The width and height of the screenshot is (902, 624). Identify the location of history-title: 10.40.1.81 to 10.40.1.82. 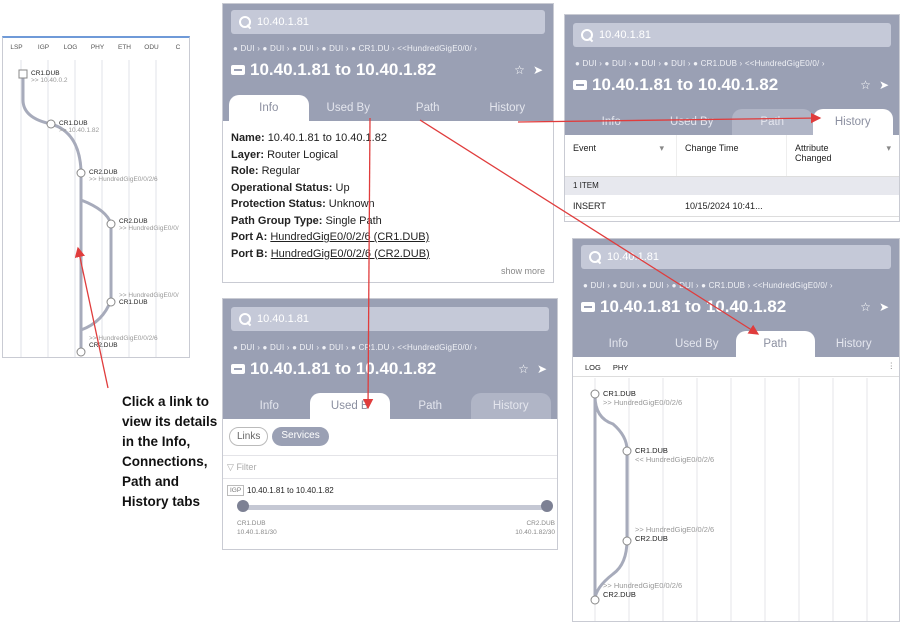
(685, 84).